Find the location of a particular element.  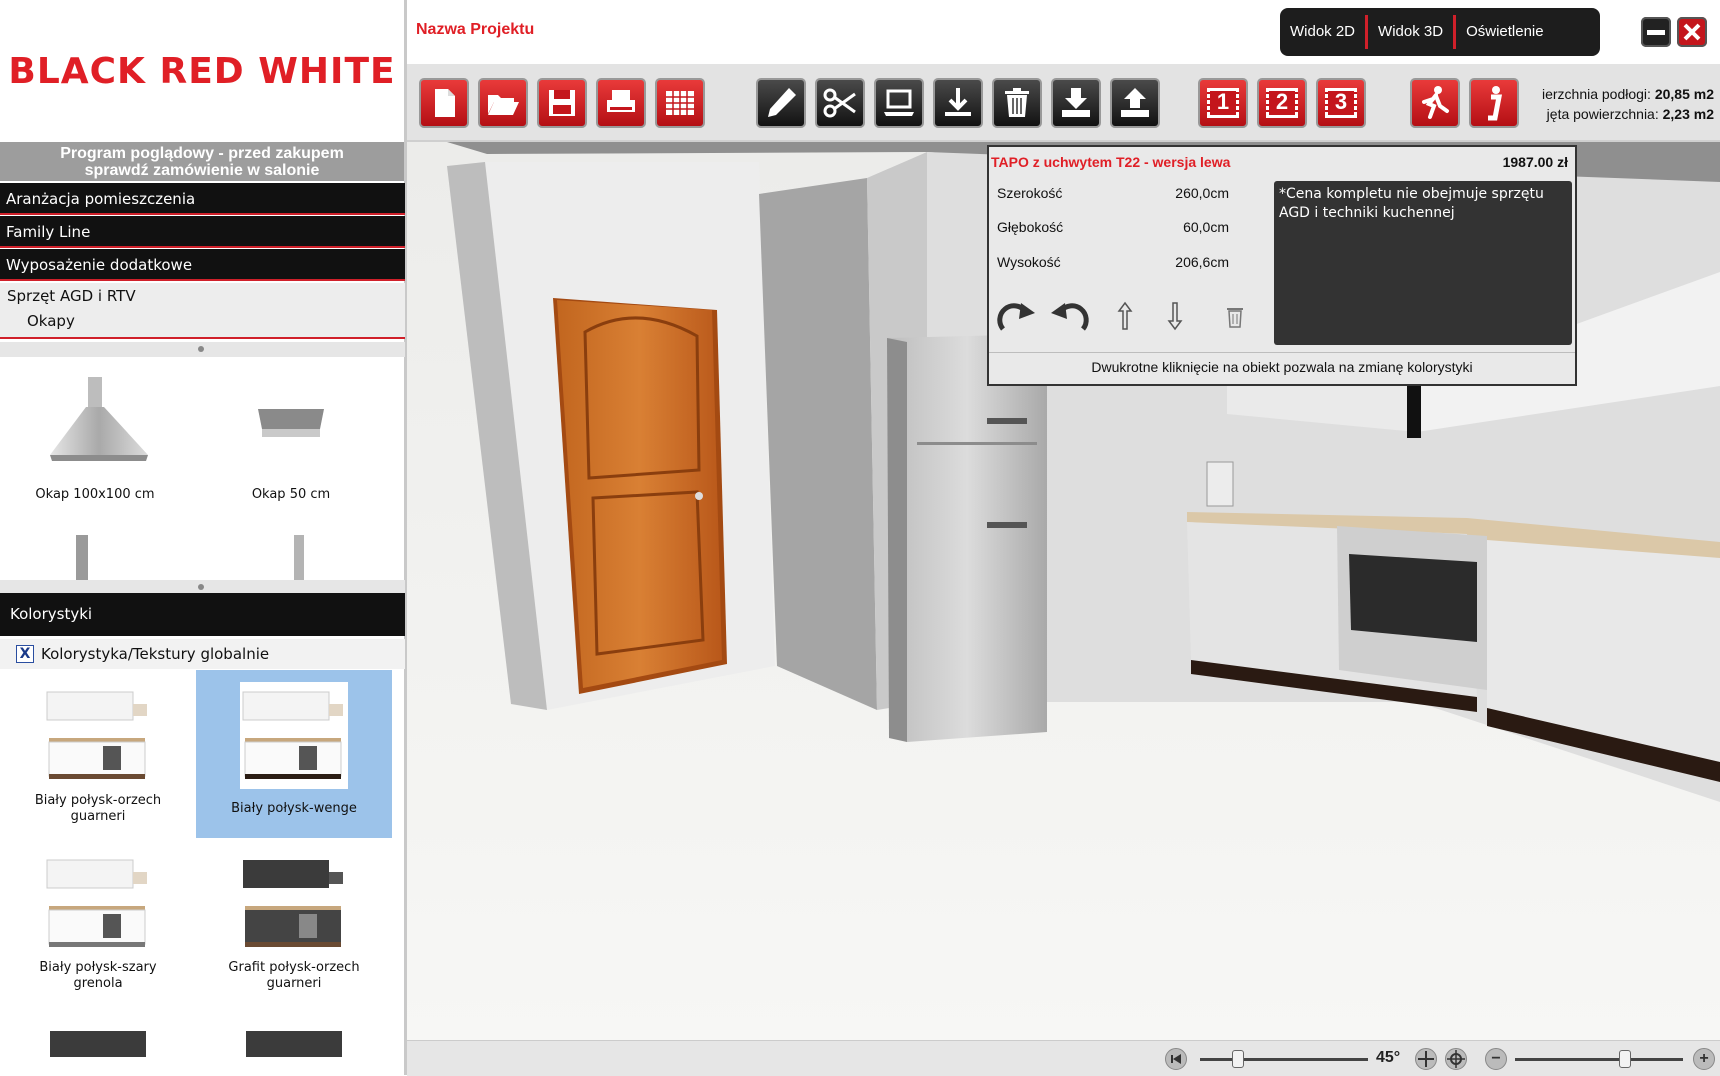

open-project-button is located at coordinates (503, 103).